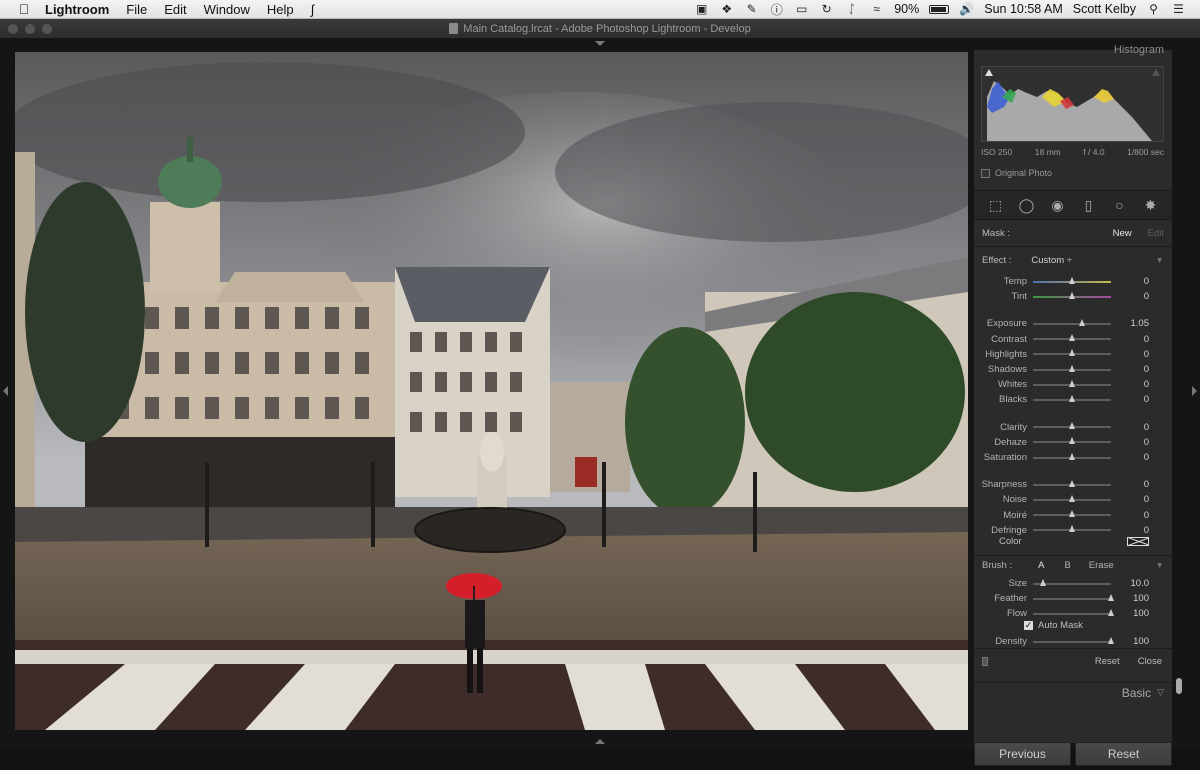  Describe the element at coordinates (1122, 233) in the screenshot. I see `mask-new-button: New` at that location.